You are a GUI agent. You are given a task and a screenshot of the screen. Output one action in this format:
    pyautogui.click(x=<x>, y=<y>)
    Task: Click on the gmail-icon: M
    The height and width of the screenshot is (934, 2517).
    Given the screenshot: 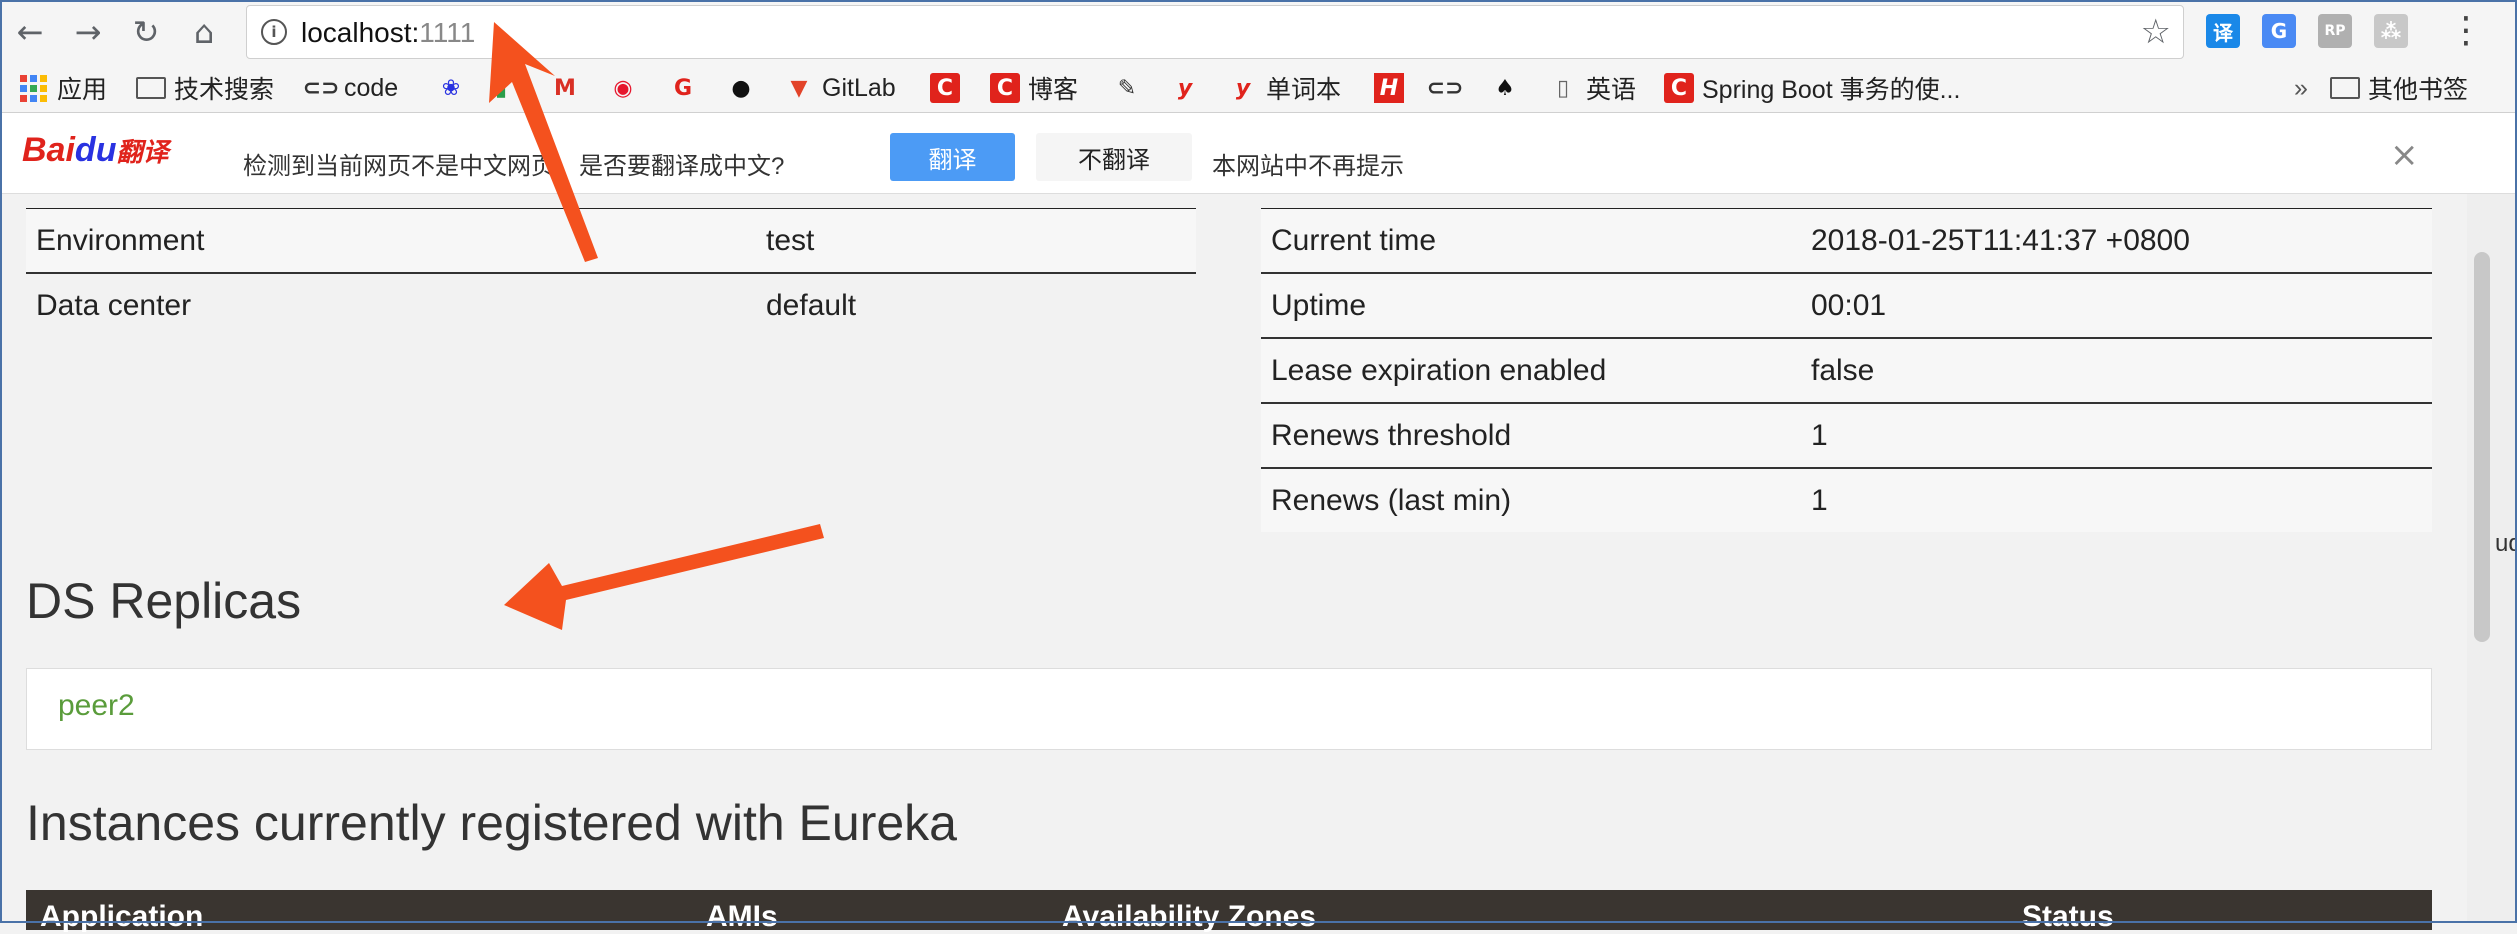 What is the action you would take?
    pyautogui.click(x=565, y=88)
    